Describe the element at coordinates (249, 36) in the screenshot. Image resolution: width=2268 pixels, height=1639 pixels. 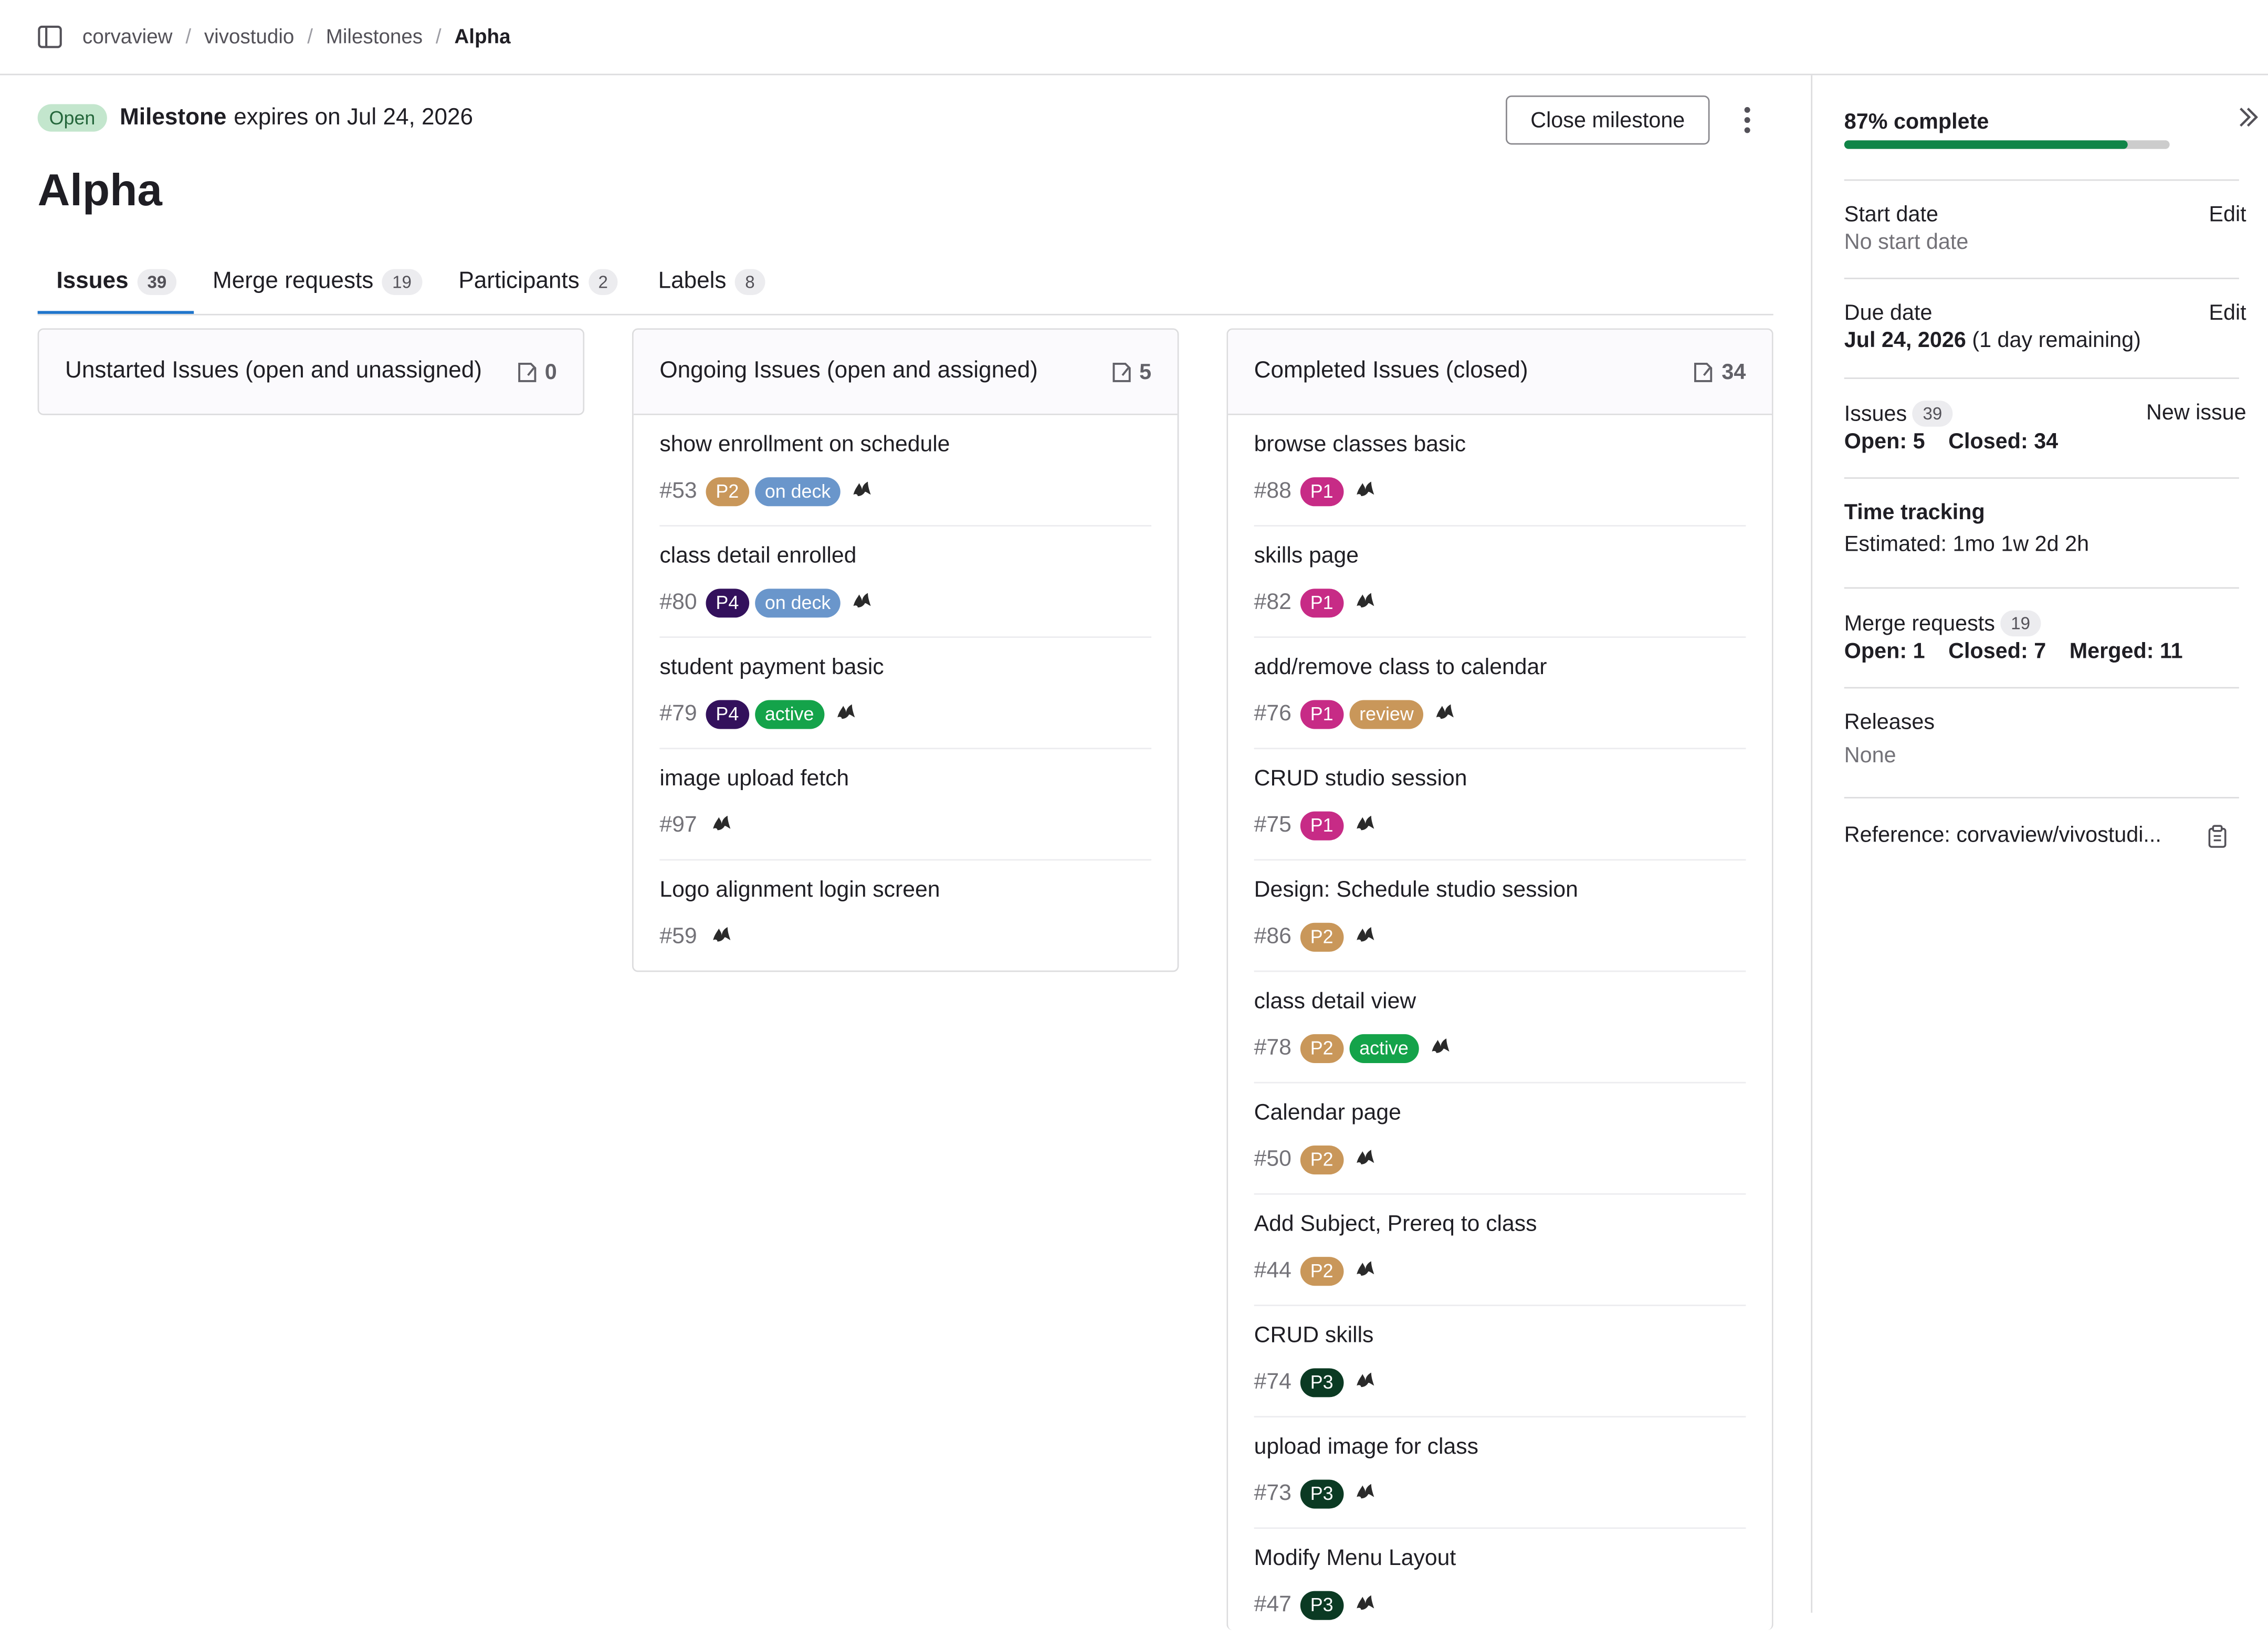
I see `breadcrumb-project: vivostudio` at that location.